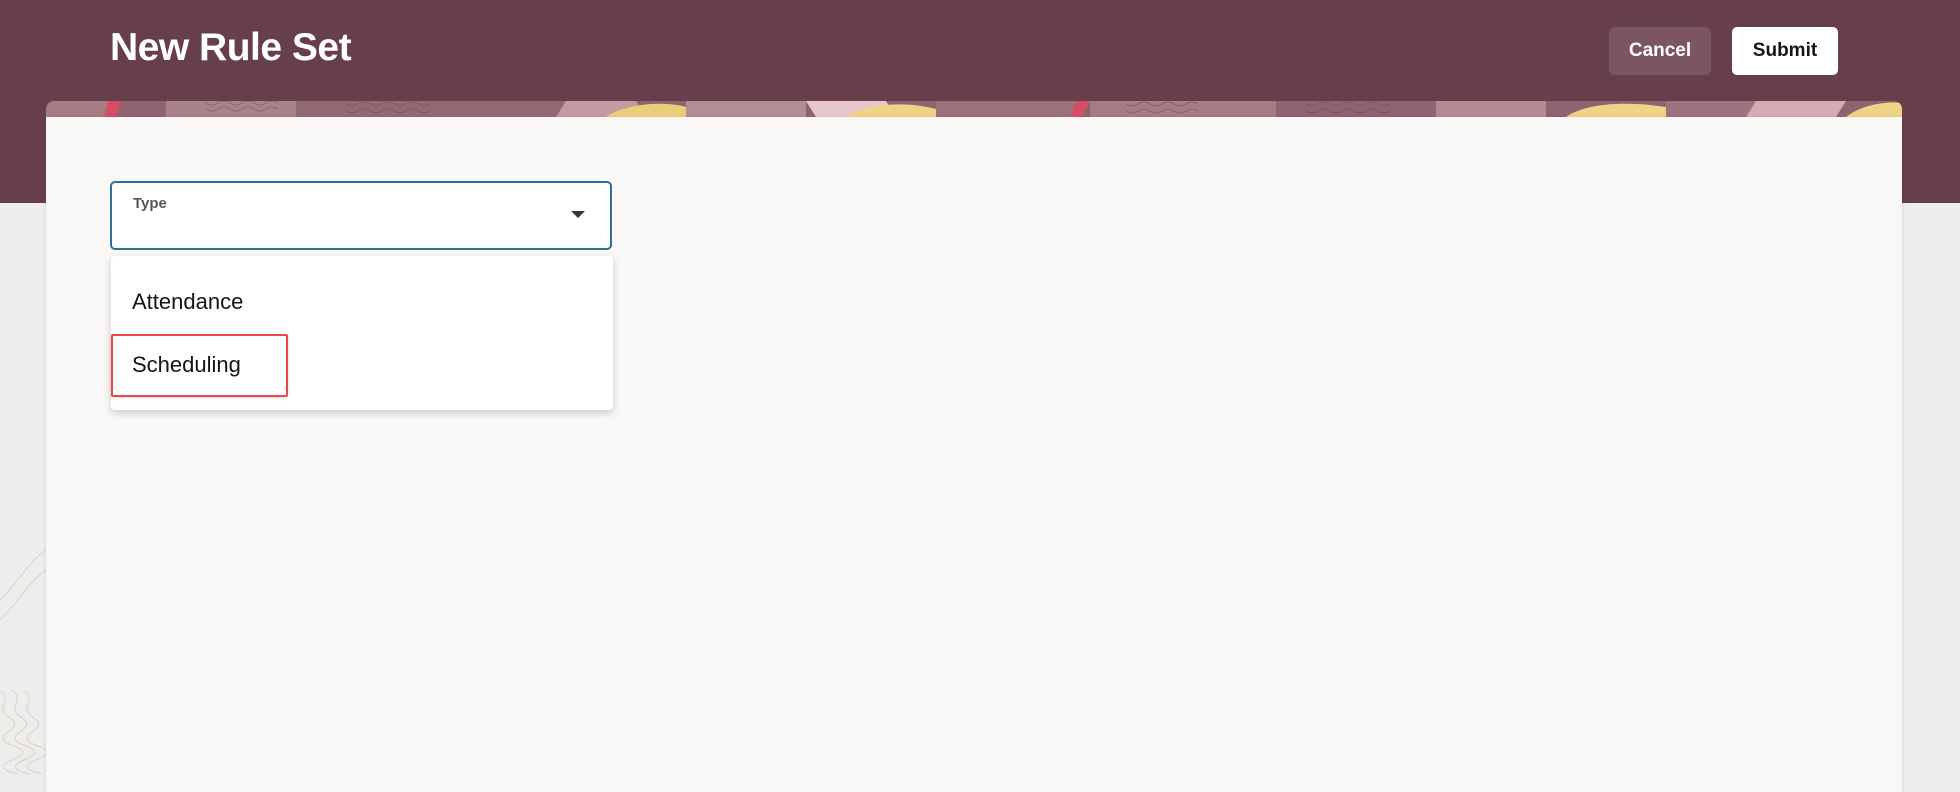 The height and width of the screenshot is (792, 1960). Describe the element at coordinates (578, 214) in the screenshot. I see `chevron-down-icon` at that location.